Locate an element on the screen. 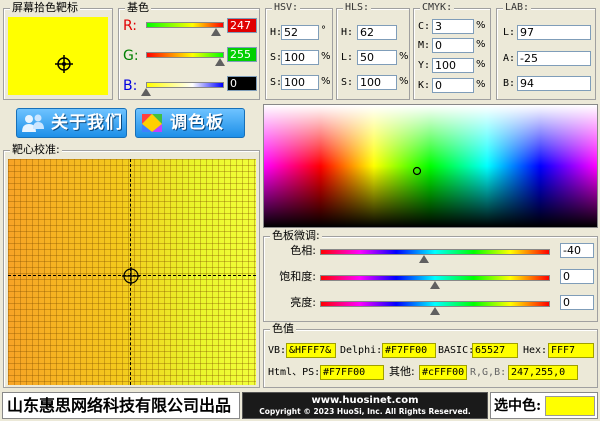 Image resolution: width=600 pixels, height=421 pixels. palette-label: 调色板 is located at coordinates (197, 123).